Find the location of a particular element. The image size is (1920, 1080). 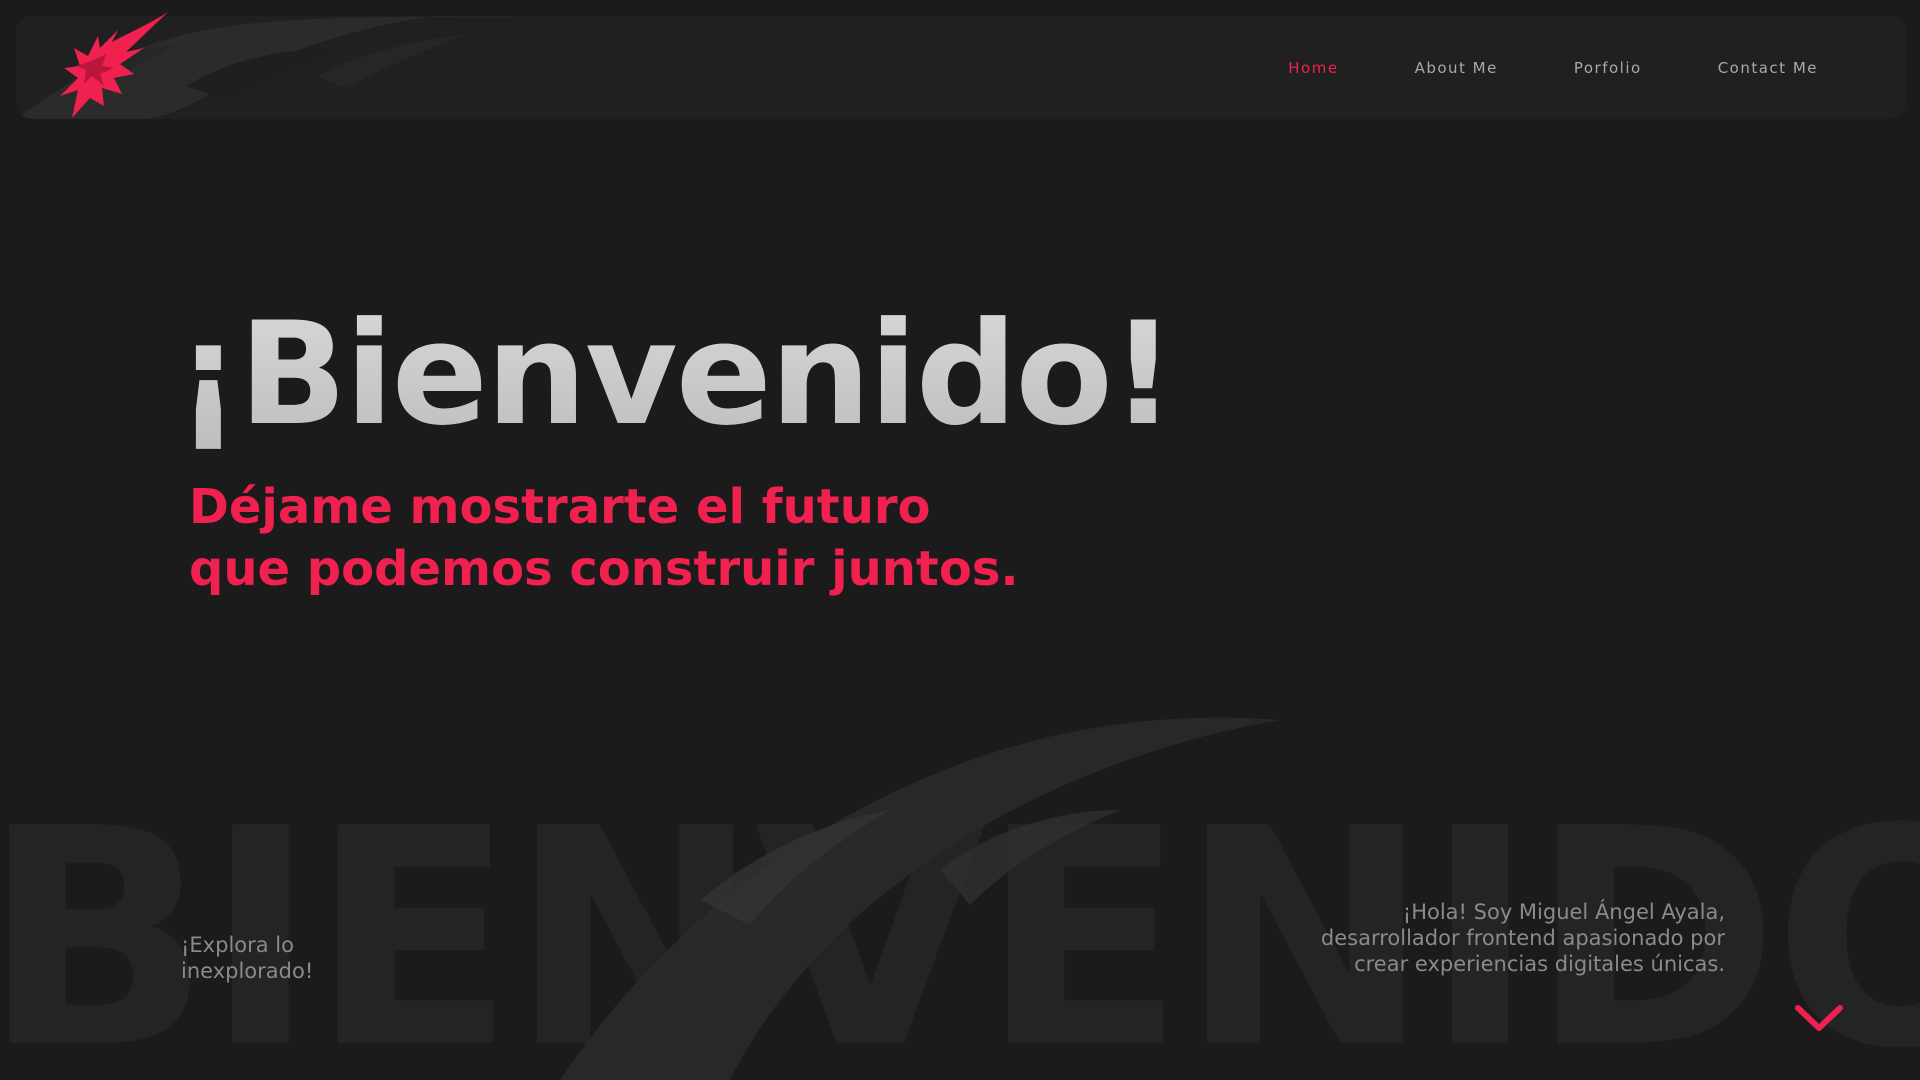

nav-portfolio-link: Porfolio is located at coordinates (1608, 68).